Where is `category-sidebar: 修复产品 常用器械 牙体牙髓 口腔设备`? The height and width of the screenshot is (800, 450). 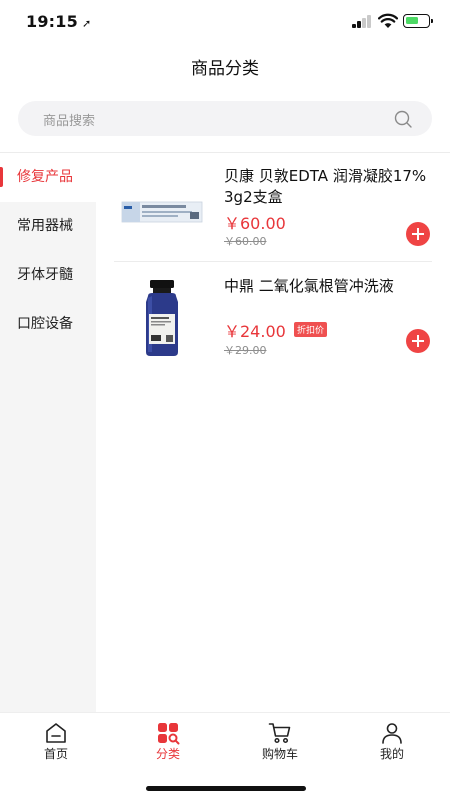 category-sidebar: 修复产品 常用器械 牙体牙髓 口腔设备 is located at coordinates (48, 433).